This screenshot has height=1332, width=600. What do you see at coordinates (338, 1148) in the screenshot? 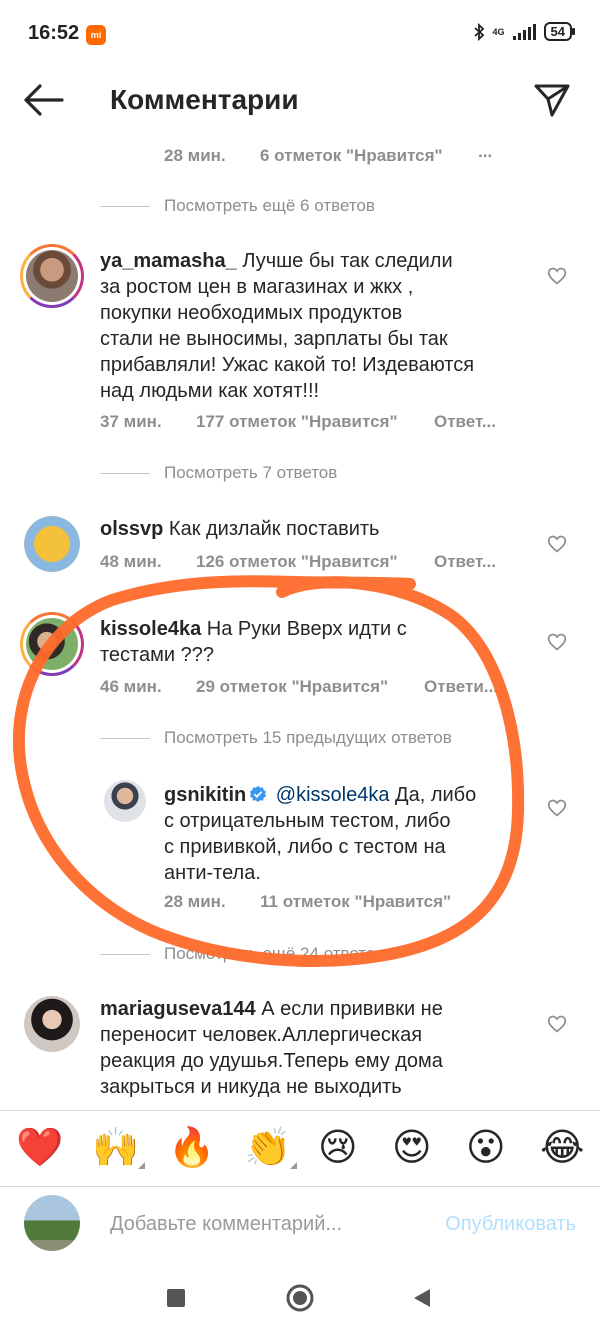
I see `crying-face-emoji-icon: 😢` at bounding box center [338, 1148].